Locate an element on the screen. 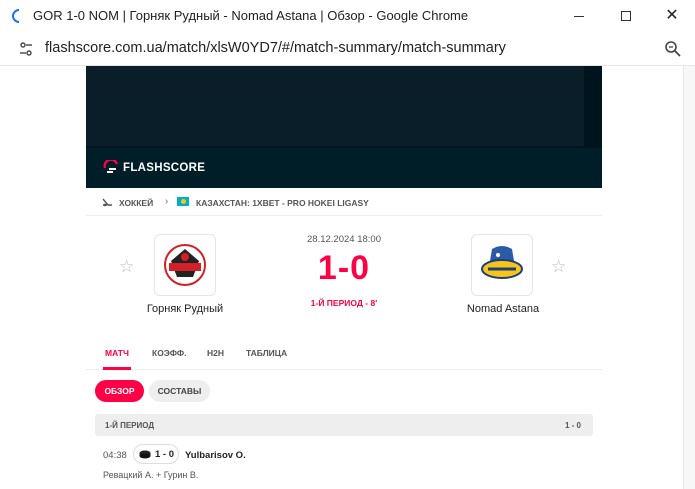  favorite-away-star-icon: ☆ is located at coordinates (558, 267).